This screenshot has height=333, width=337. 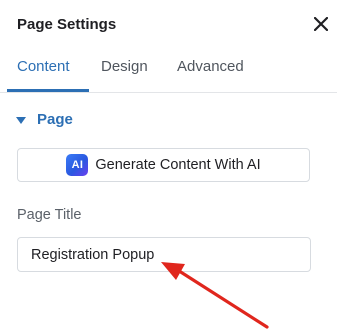 What do you see at coordinates (164, 254) in the screenshot?
I see `page-title-input` at bounding box center [164, 254].